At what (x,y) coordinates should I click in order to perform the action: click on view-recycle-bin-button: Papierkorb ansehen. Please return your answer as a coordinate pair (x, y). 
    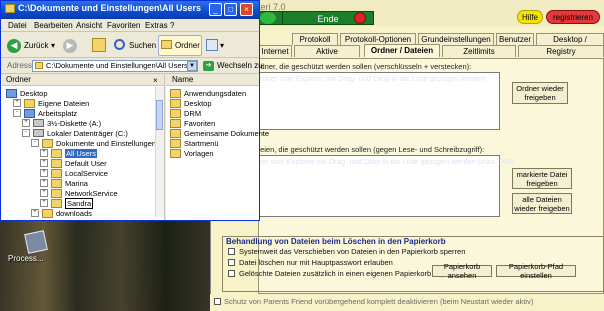
    Looking at the image, I should click on (462, 271).